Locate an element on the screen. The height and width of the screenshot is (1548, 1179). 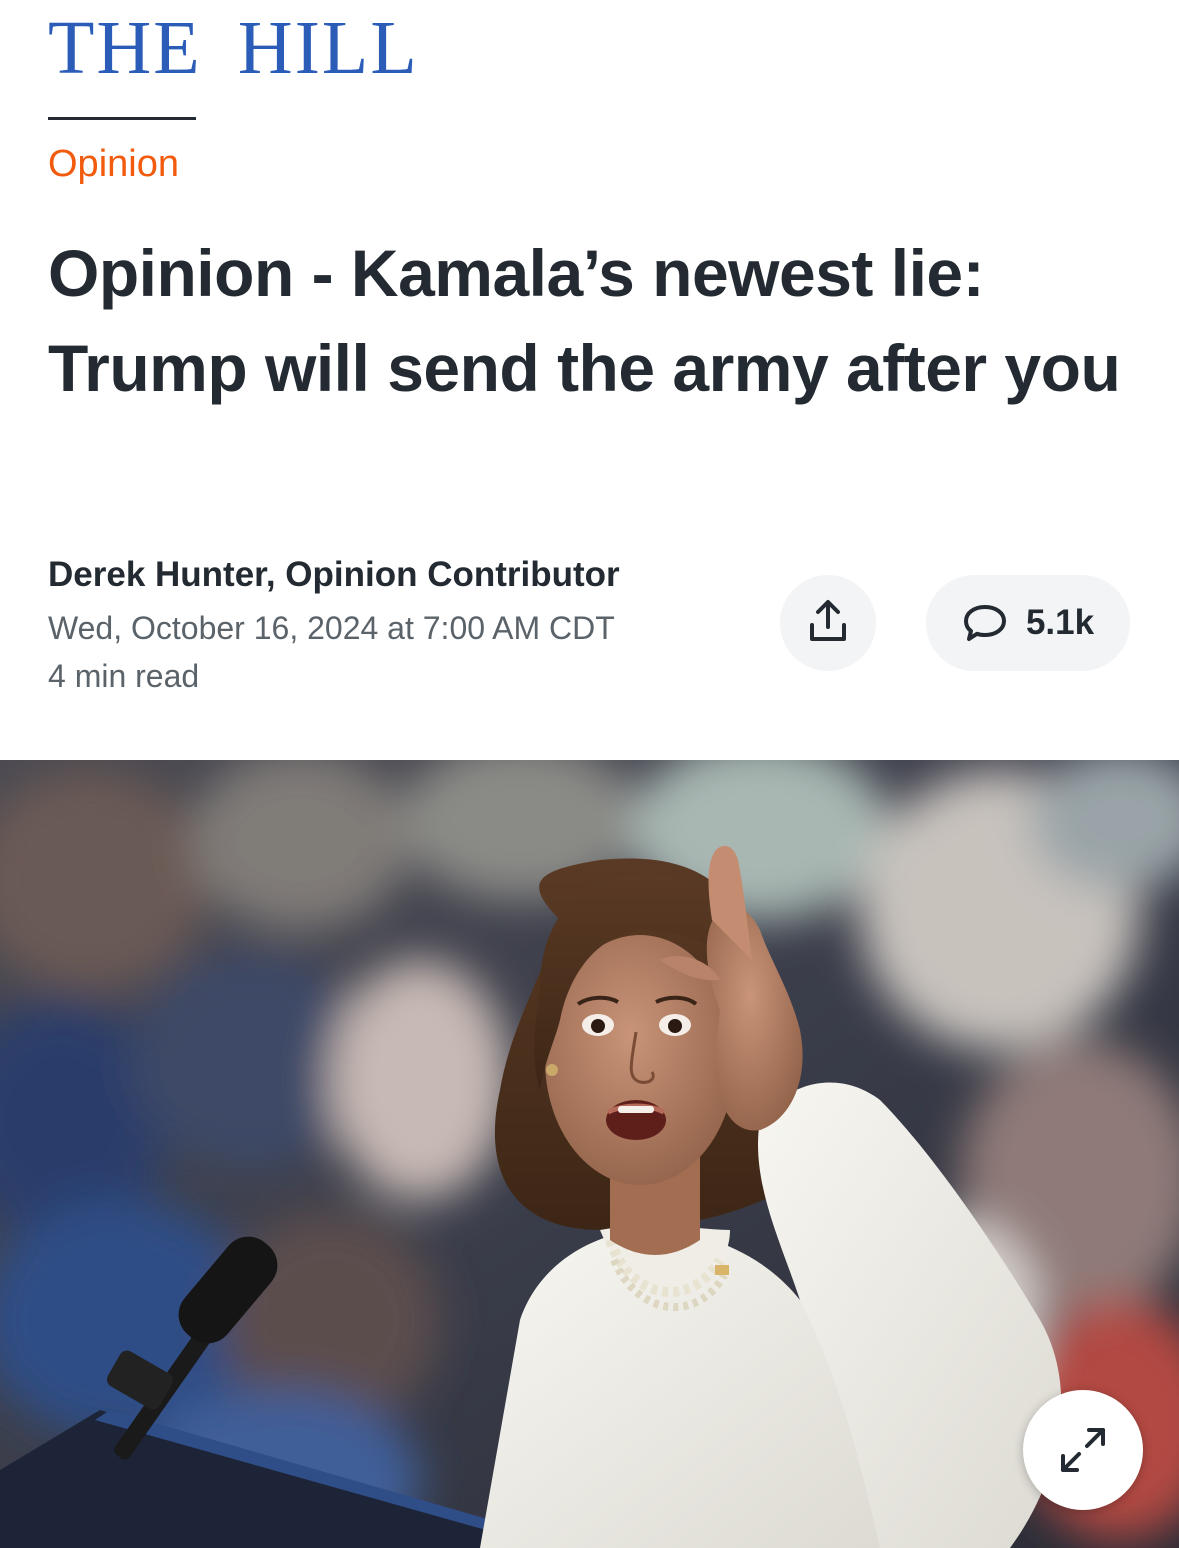
logo-word-the: THE is located at coordinates (125, 48).